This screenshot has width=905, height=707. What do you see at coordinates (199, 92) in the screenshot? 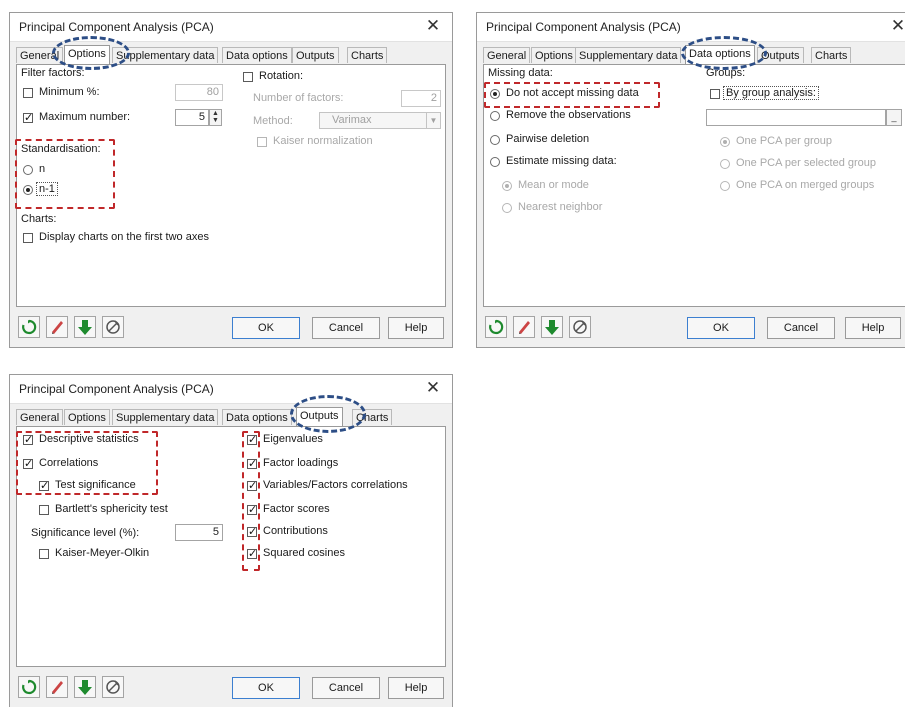
I see `minimum-pct-input: 80` at bounding box center [199, 92].